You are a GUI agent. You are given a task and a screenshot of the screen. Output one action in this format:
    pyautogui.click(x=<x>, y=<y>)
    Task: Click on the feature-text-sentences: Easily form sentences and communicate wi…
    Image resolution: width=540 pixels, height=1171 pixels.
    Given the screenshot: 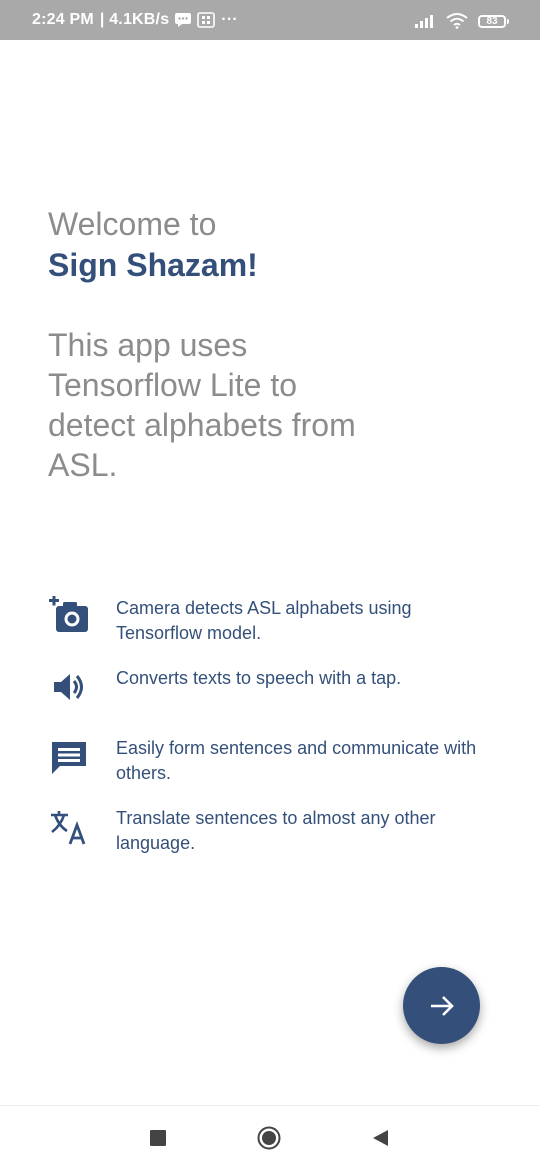 What is the action you would take?
    pyautogui.click(x=296, y=760)
    